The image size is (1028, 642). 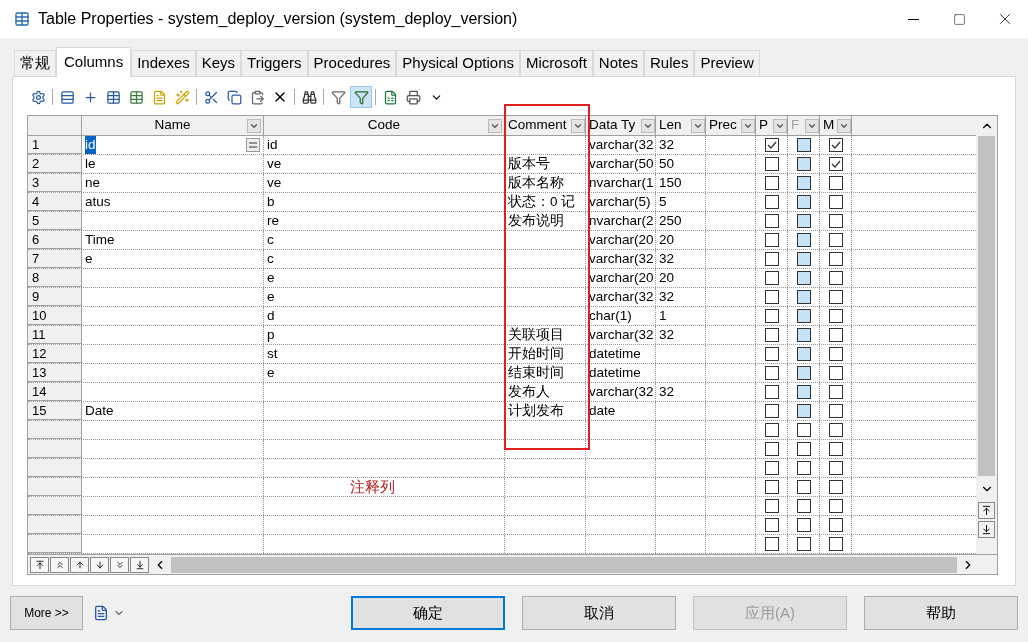 I want to click on tab: Triggers, so click(x=274, y=63).